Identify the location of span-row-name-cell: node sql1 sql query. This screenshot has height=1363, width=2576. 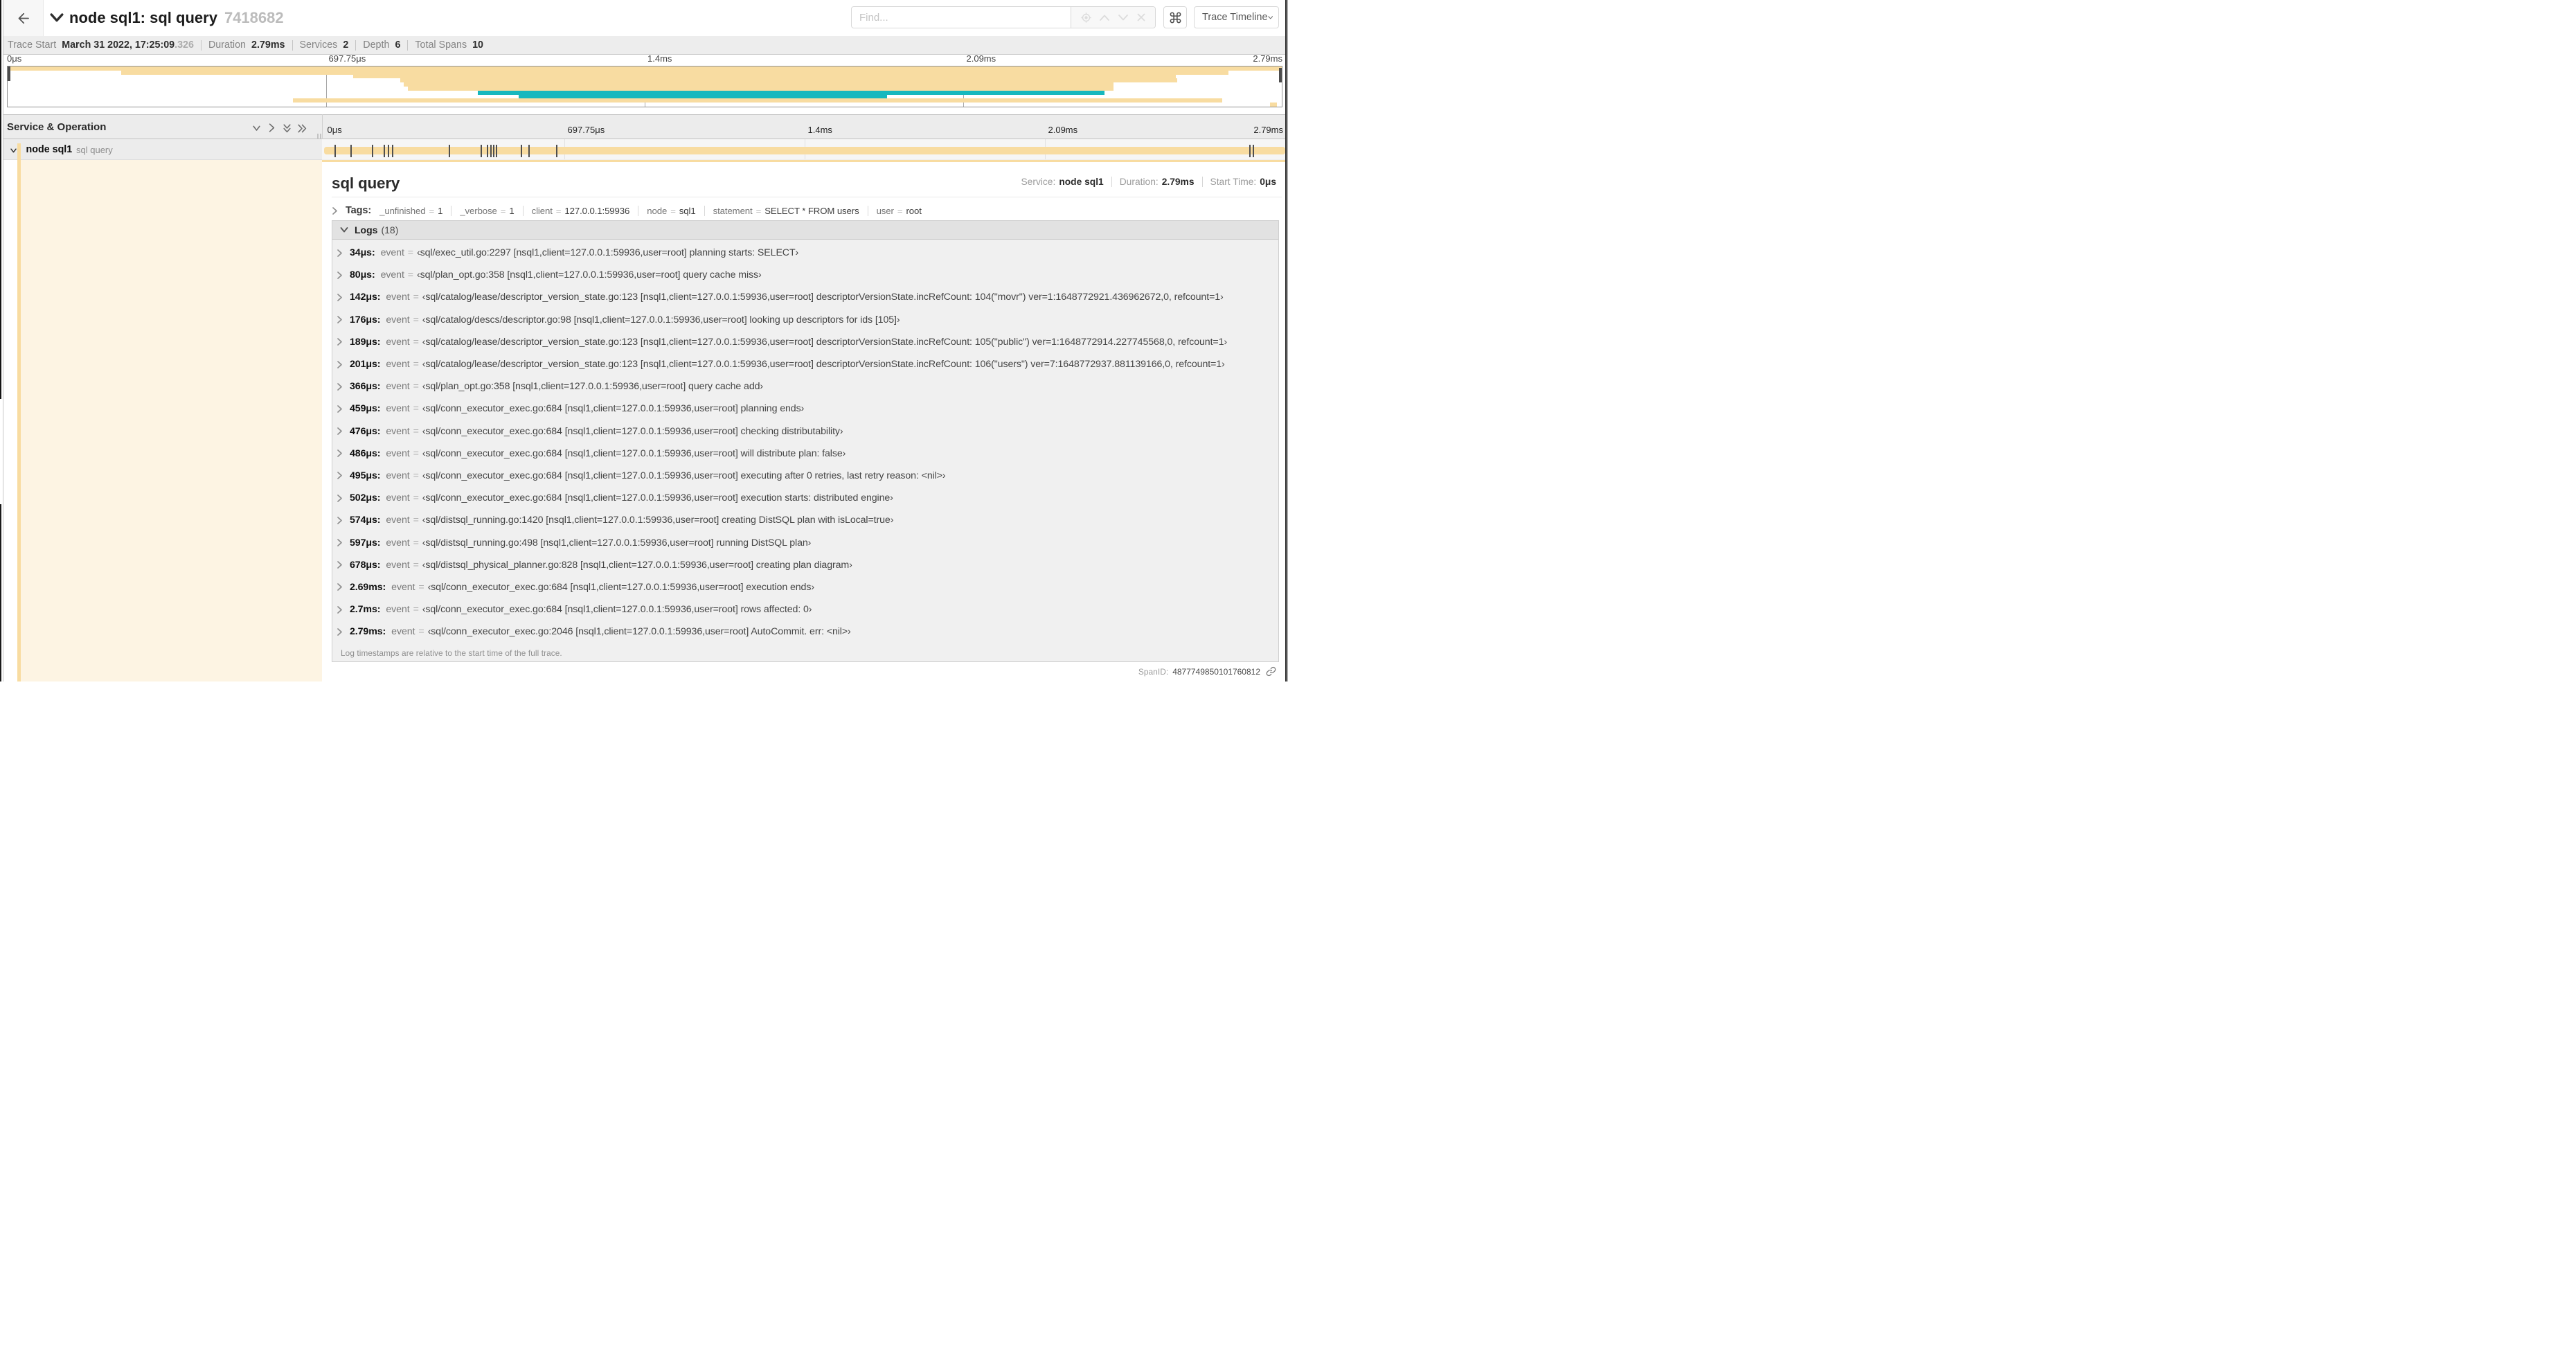
(163, 150).